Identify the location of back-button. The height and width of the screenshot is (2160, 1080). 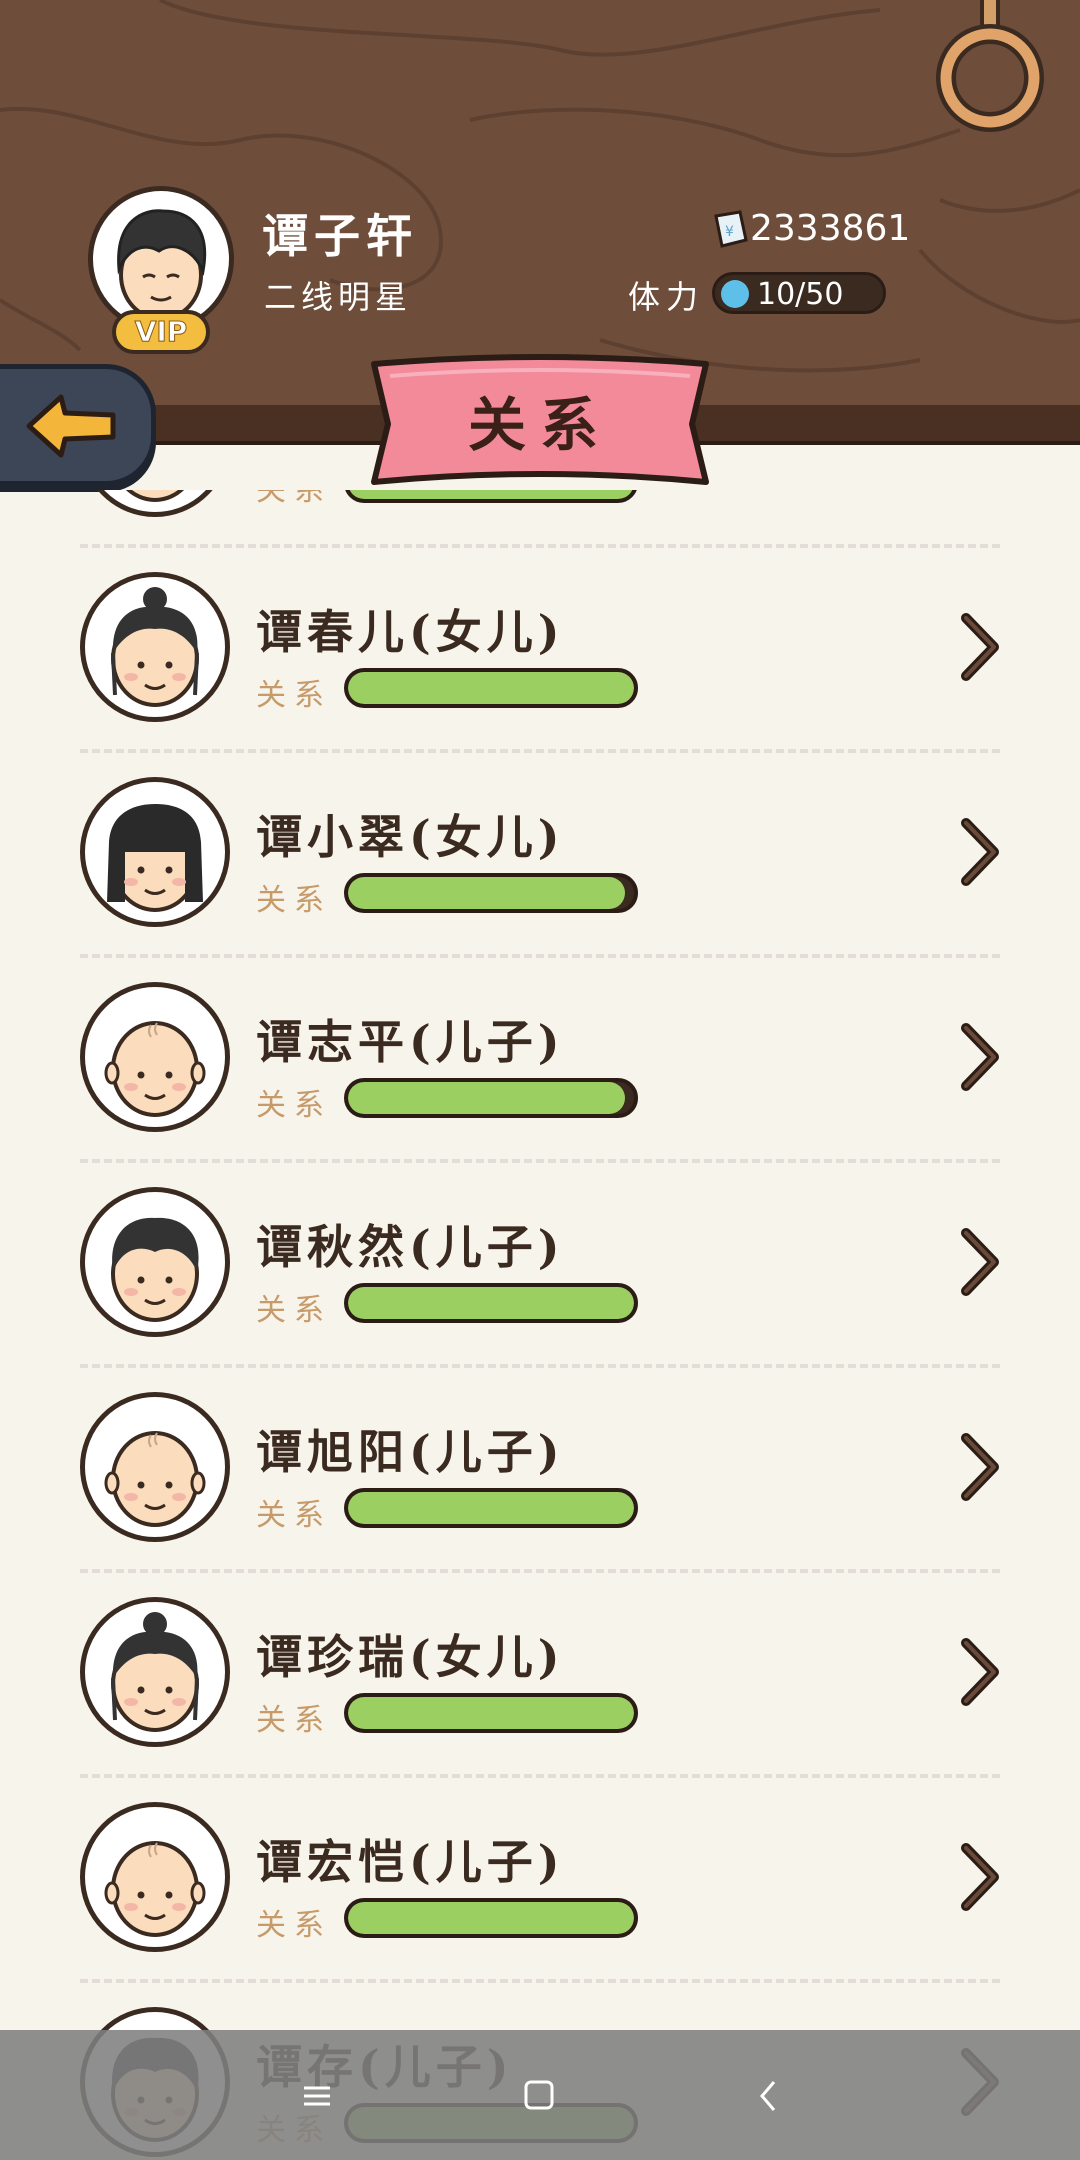
(78, 425).